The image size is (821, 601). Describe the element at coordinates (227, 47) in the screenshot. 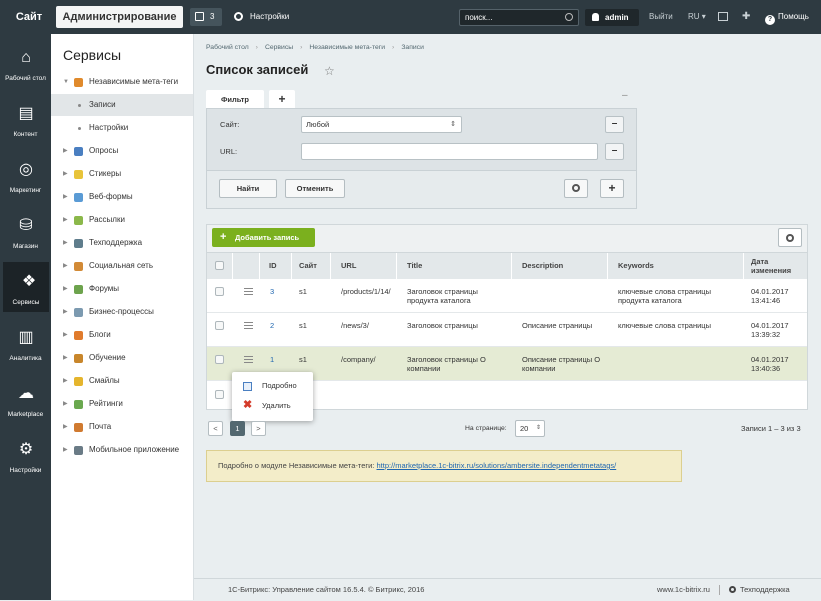

I see `breadcrumb-item: Рабочий стол` at that location.